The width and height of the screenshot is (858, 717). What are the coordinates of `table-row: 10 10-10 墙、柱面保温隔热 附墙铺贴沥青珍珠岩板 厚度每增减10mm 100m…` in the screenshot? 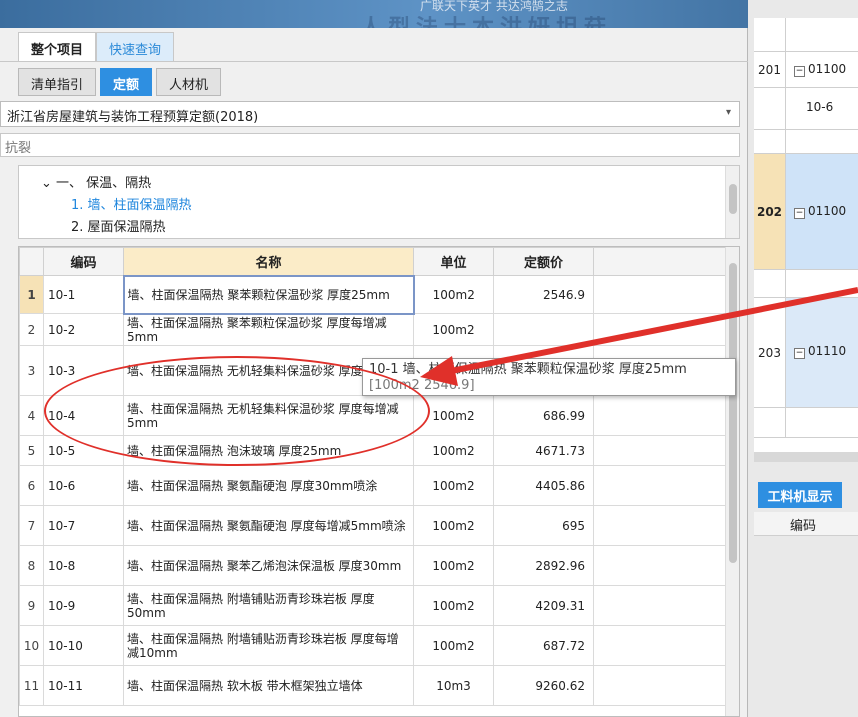 It's located at (373, 645).